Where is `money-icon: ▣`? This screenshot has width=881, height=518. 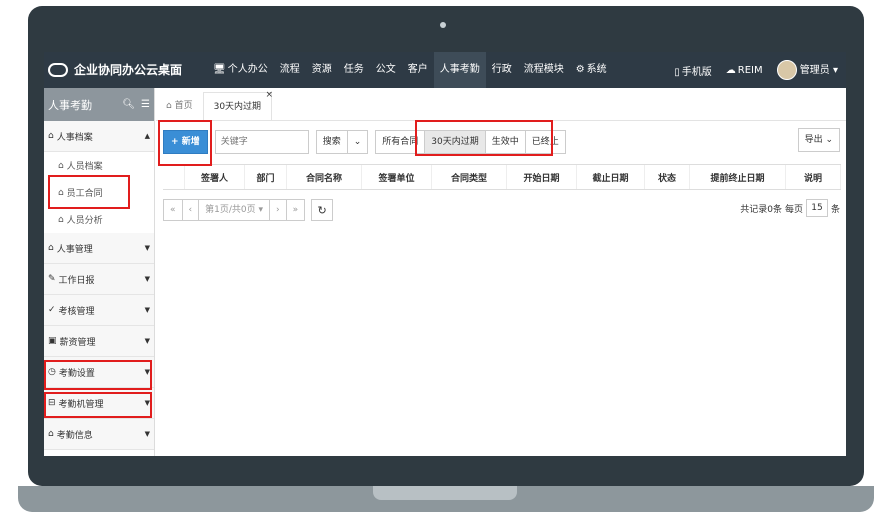
money-icon: ▣ is located at coordinates (52, 341).